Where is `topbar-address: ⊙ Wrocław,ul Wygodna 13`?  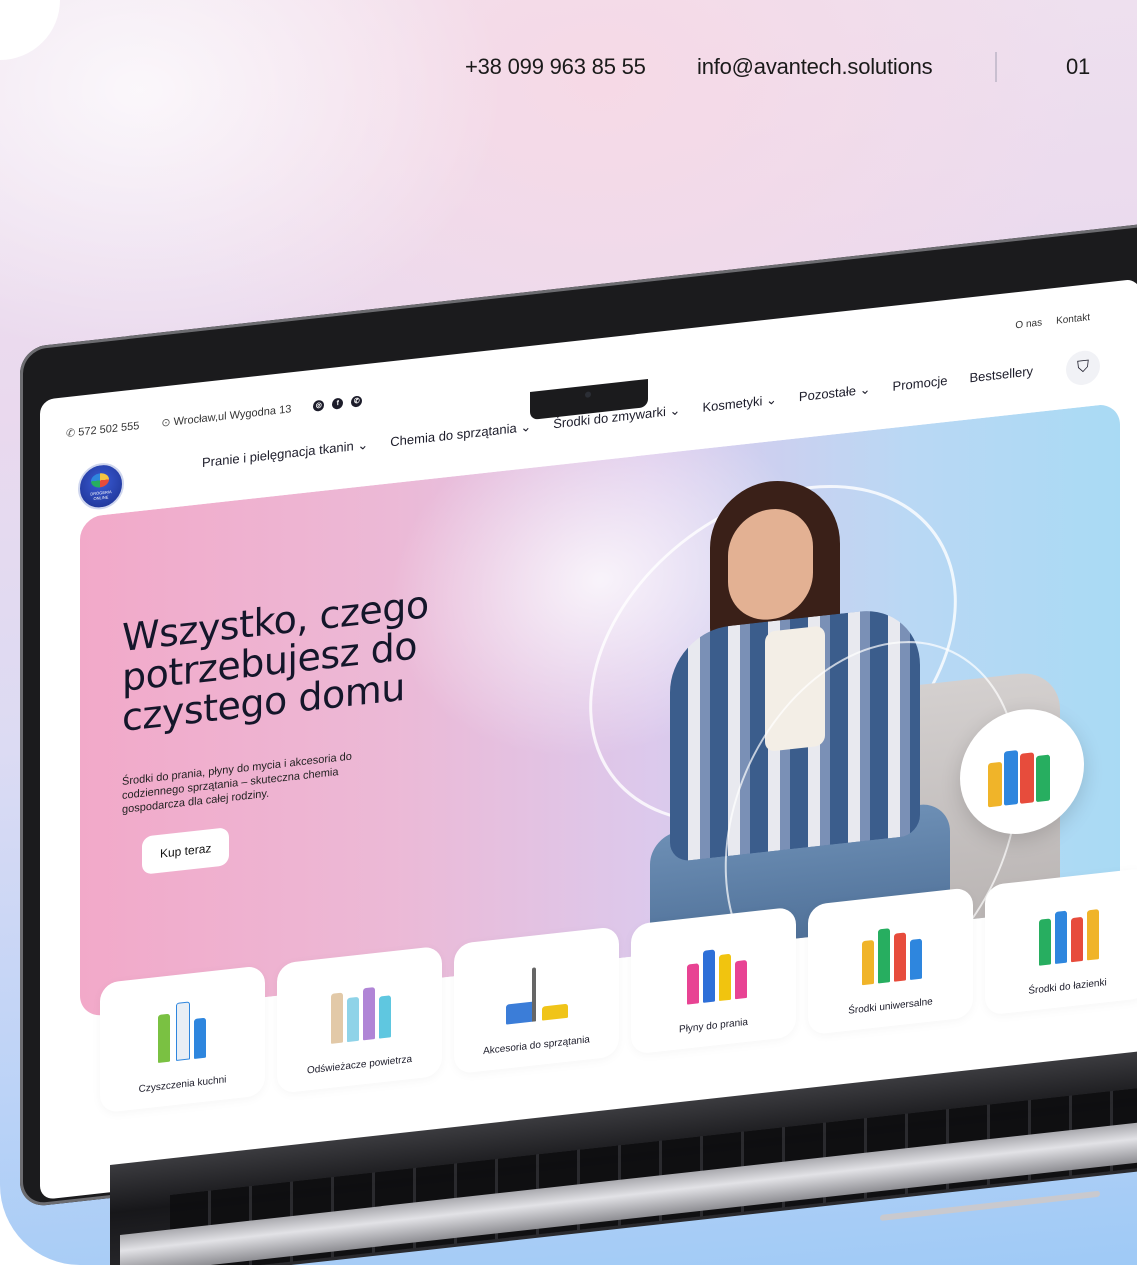
topbar-address: ⊙ Wrocław,ul Wygodna 13 is located at coordinates (226, 415).